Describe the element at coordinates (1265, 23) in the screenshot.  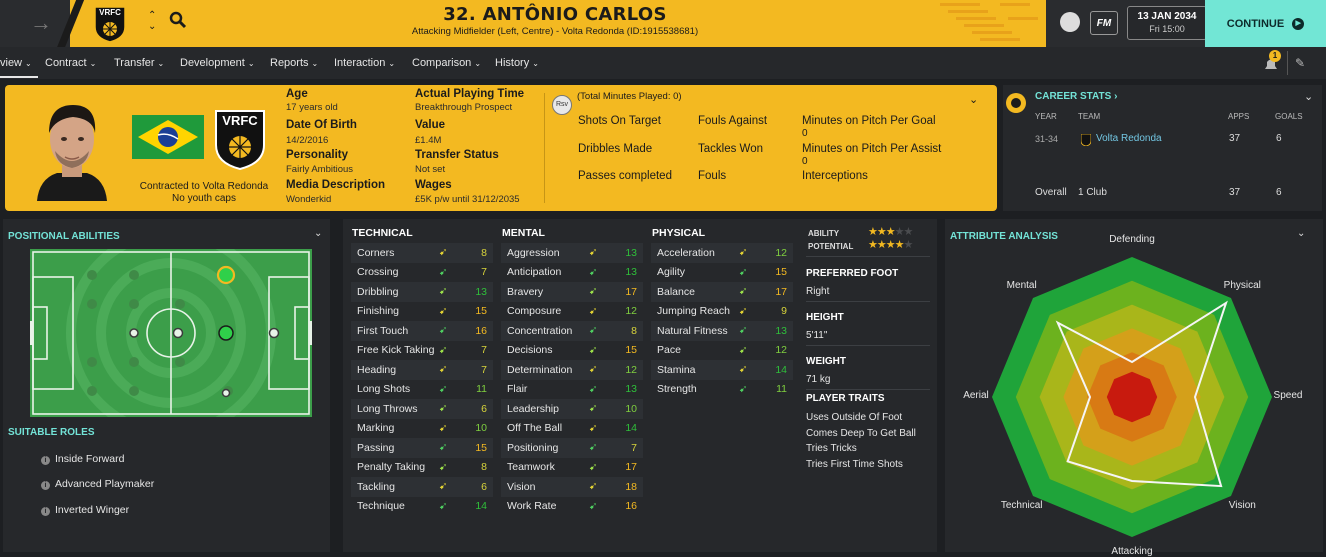
I see `continue-button: CONTINUE ▶` at that location.